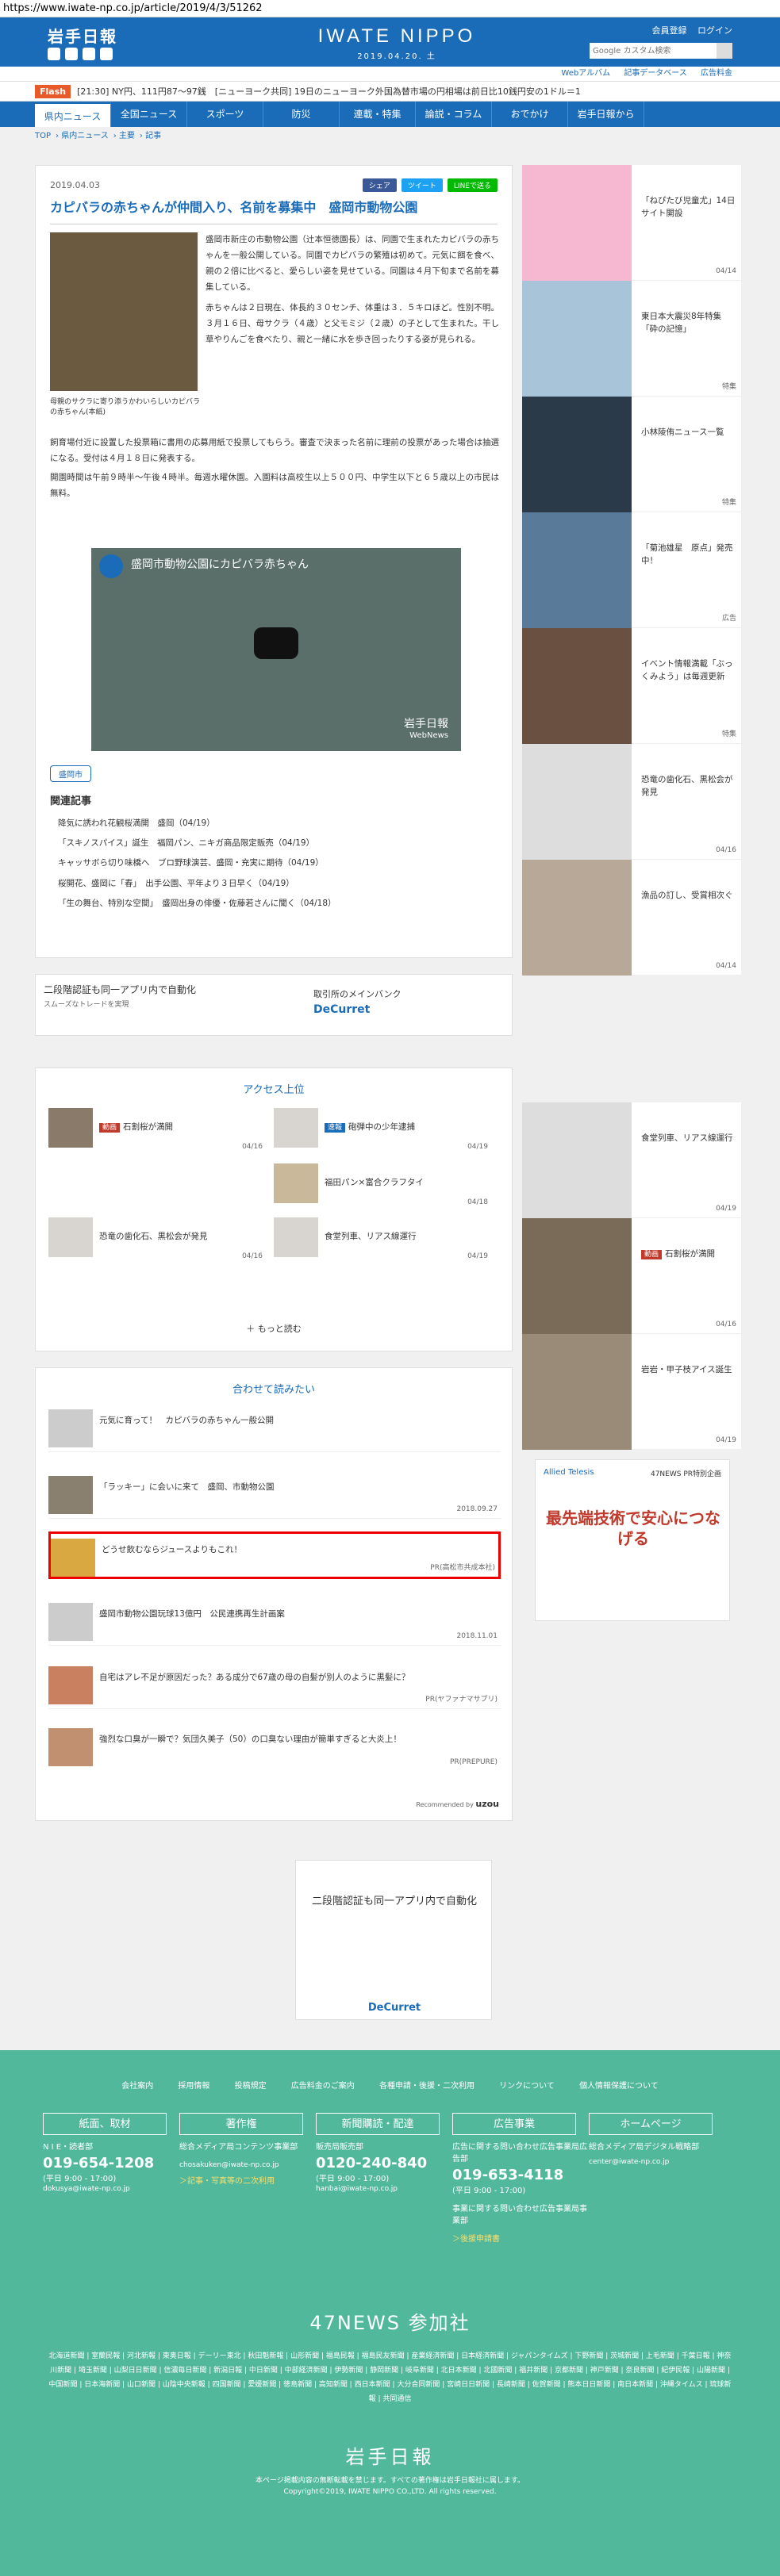  Describe the element at coordinates (381, 1186) in the screenshot. I see `ranking-item: 福田パン×富合クラフタイ 04/18` at that location.